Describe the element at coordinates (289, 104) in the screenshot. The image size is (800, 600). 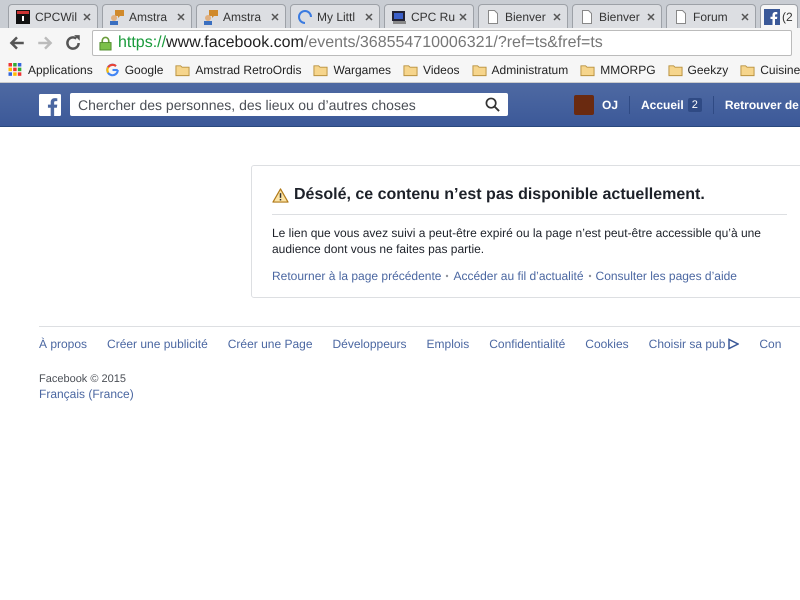
I see `search-field: Chercher des personnes, des lieux ou d’autres choses` at that location.